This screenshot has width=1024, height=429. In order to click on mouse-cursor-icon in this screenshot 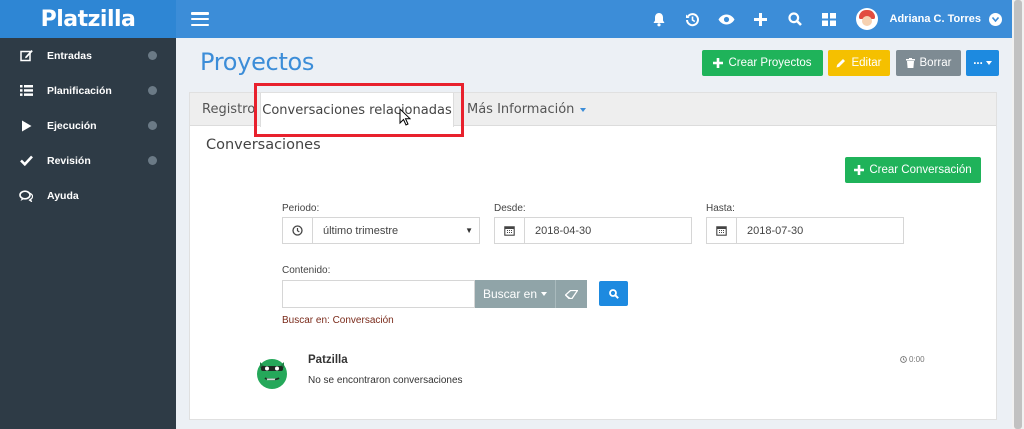, I will do `click(405, 117)`.